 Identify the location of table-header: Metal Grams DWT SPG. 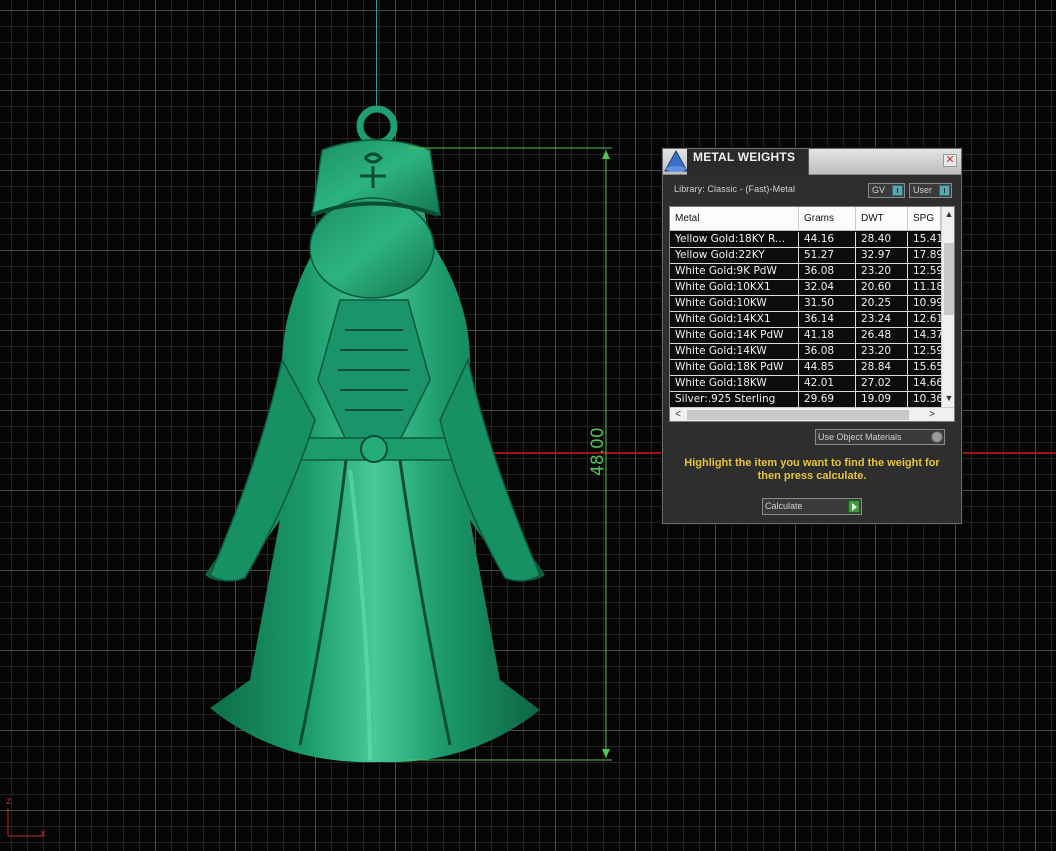
(812, 219).